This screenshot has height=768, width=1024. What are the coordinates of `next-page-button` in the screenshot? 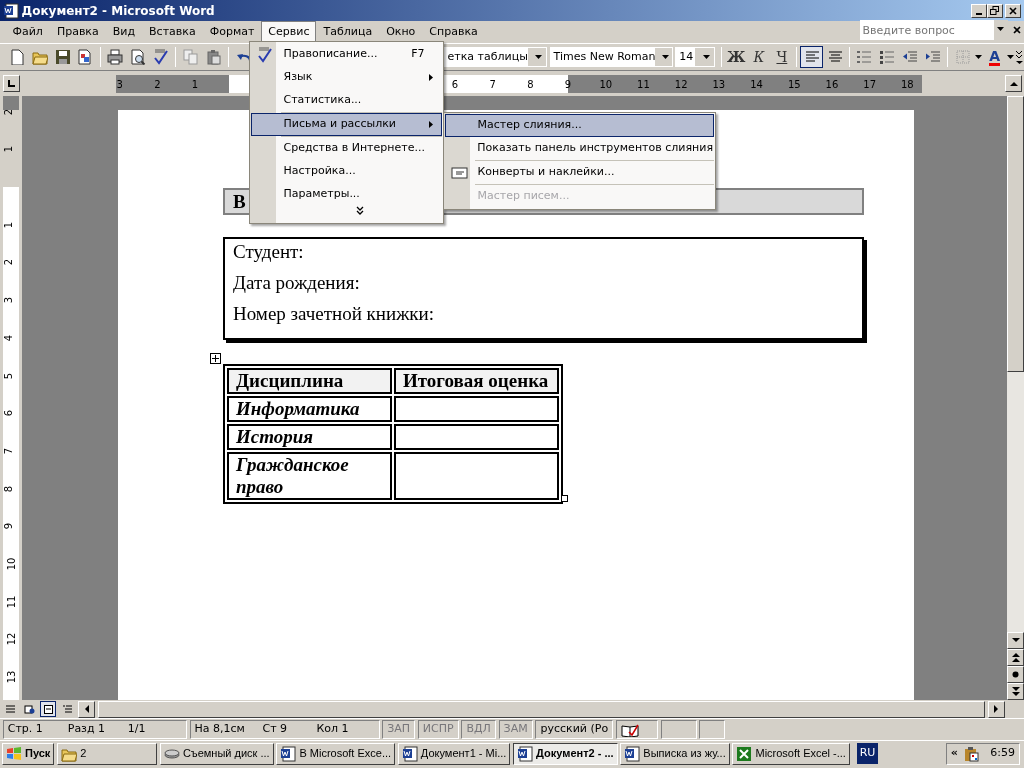 It's located at (1015, 691).